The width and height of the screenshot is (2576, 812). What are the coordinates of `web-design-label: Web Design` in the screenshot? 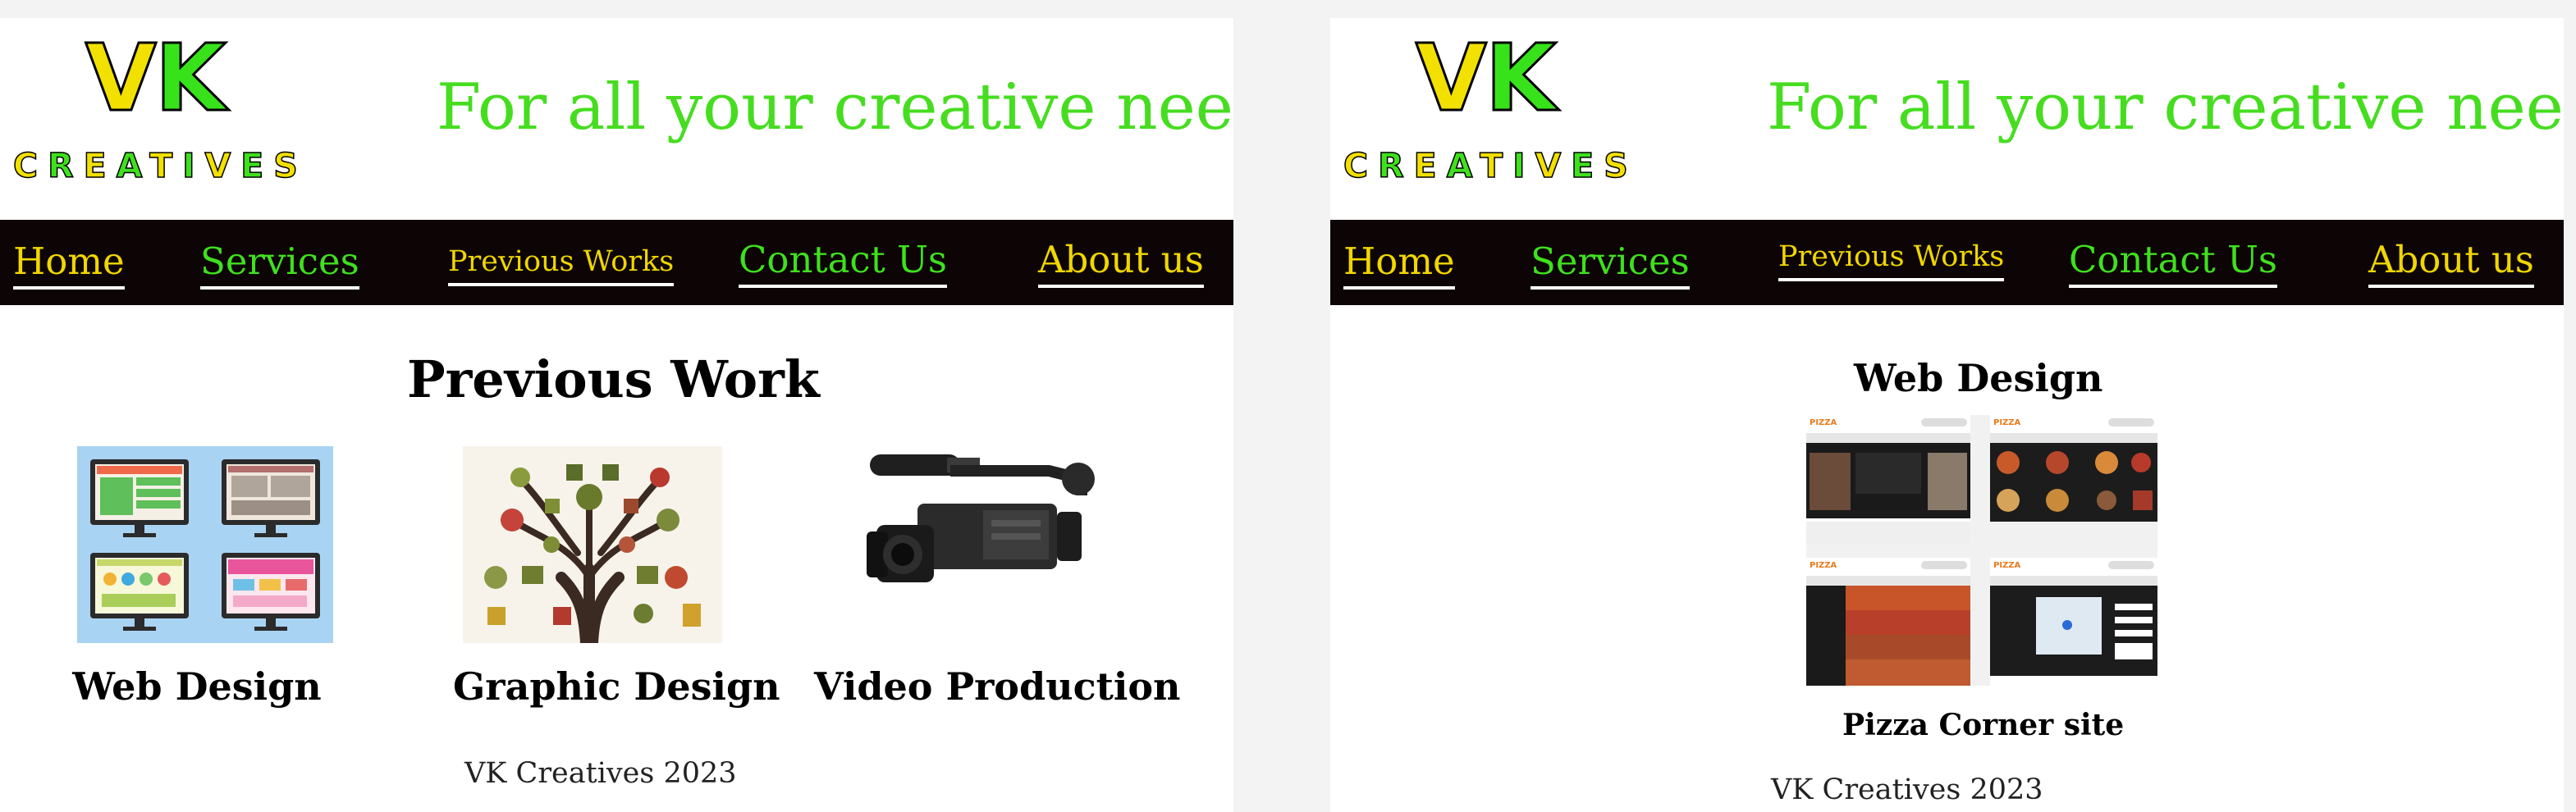 It's located at (197, 686).